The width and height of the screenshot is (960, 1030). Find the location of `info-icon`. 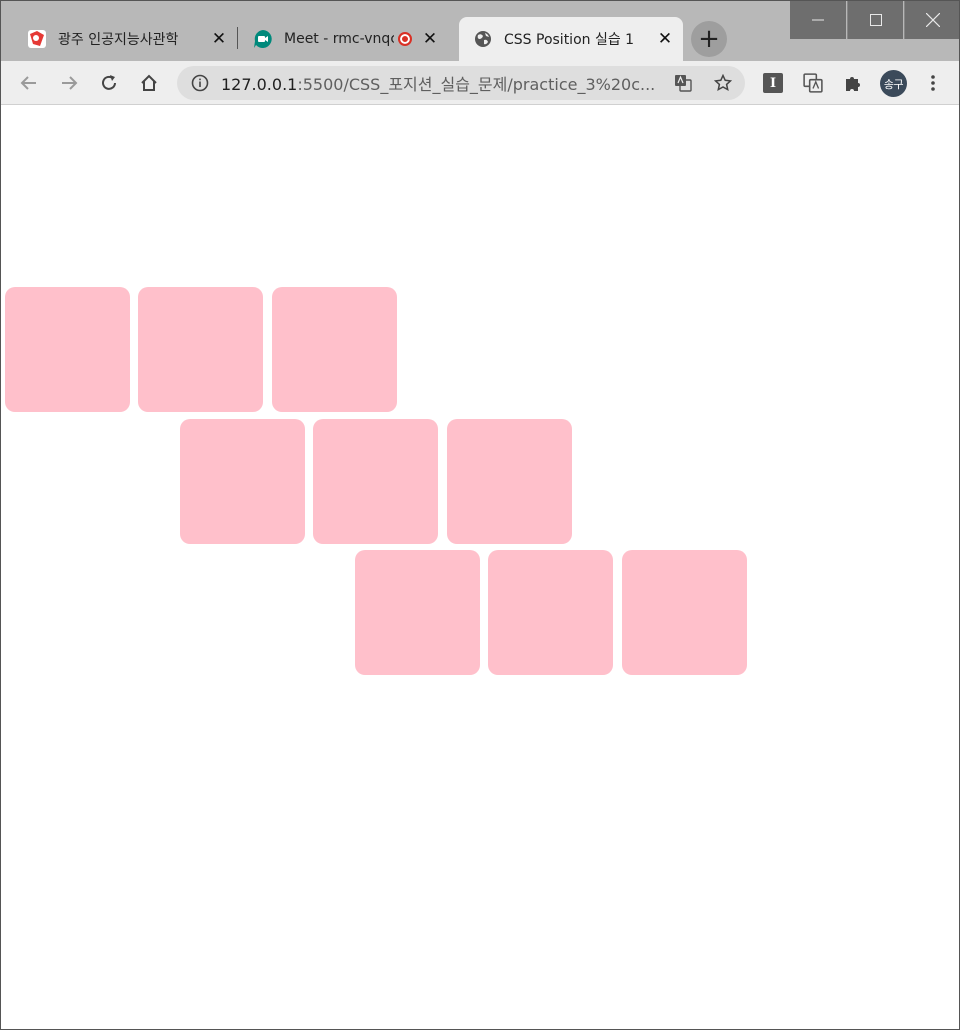

info-icon is located at coordinates (200, 83).